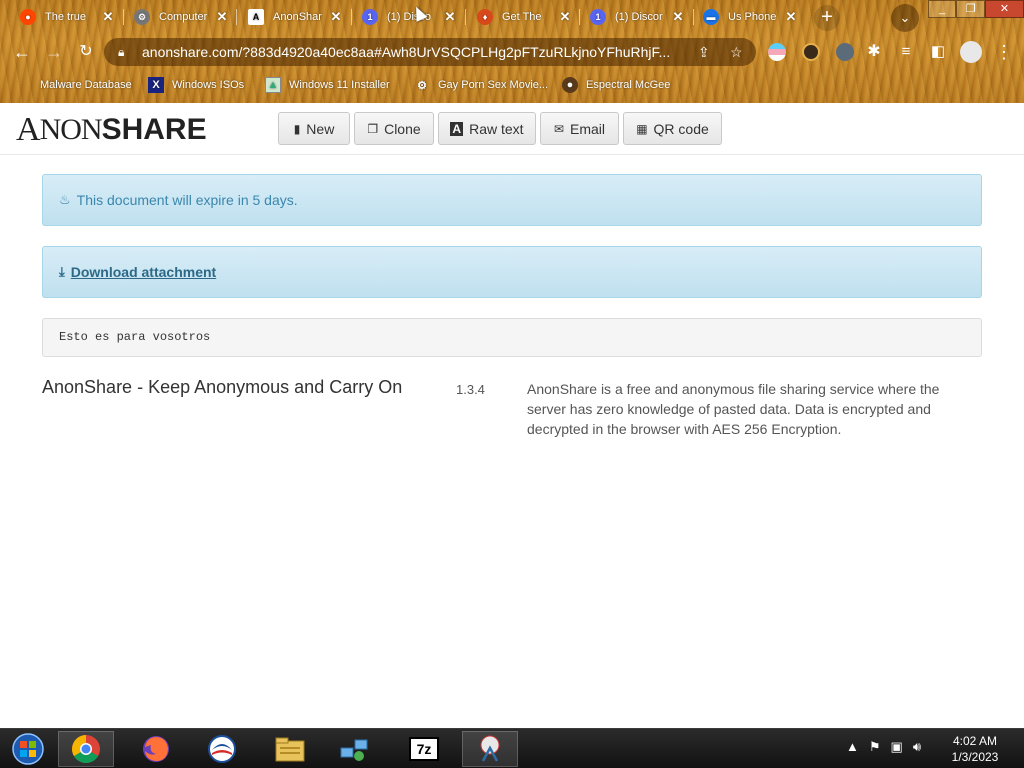 The height and width of the screenshot is (768, 1024). I want to click on profile-extension-icon, so click(811, 52).